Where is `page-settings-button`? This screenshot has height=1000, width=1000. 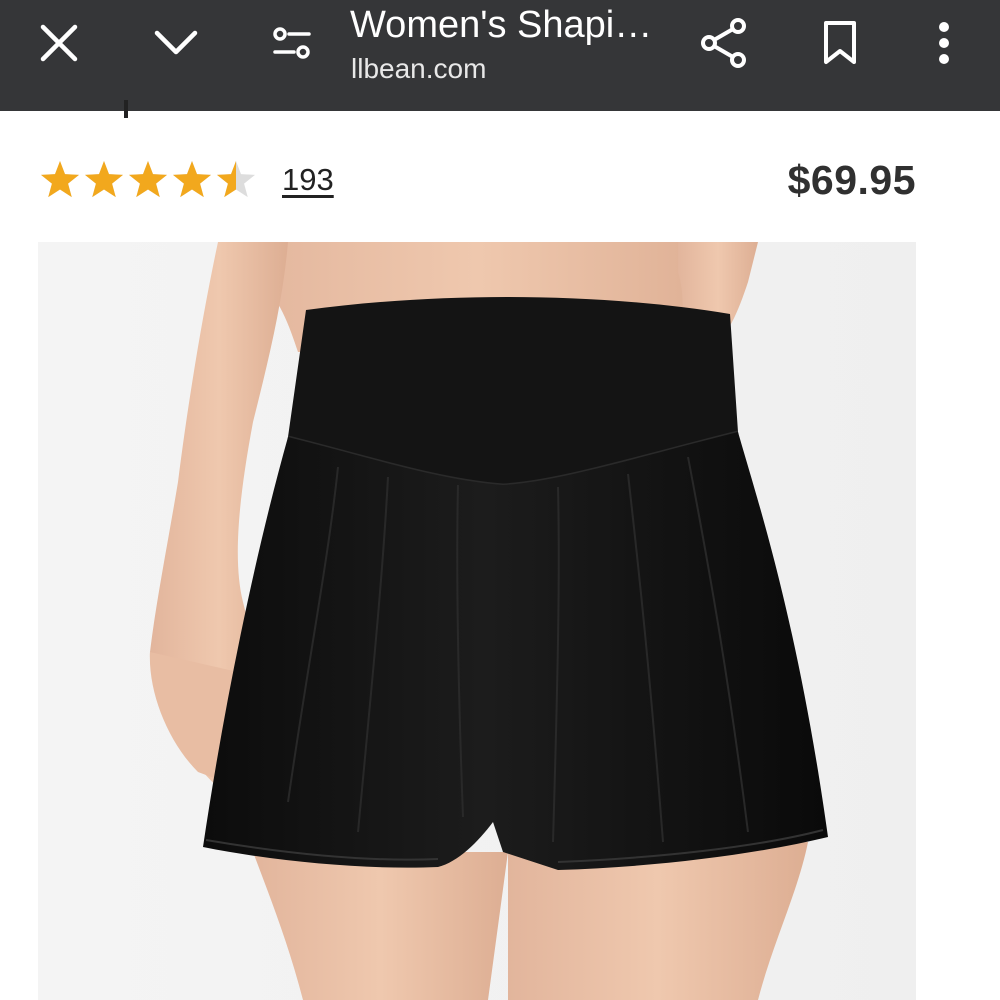 page-settings-button is located at coordinates (292, 42).